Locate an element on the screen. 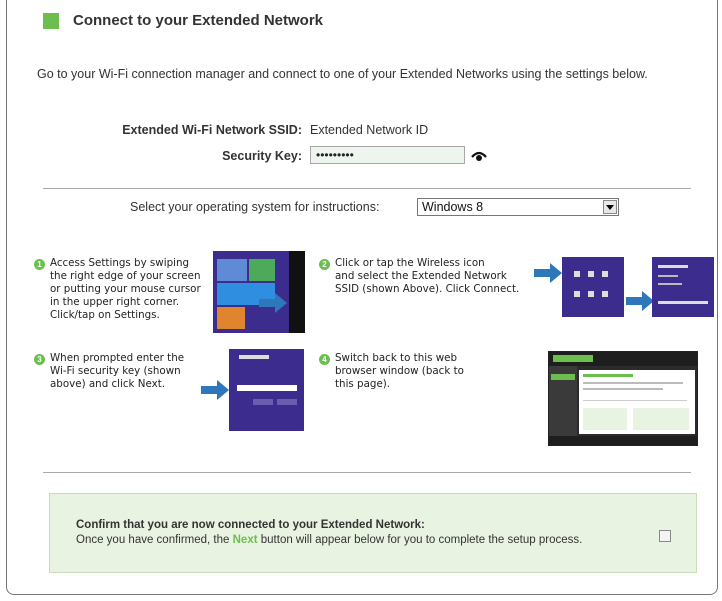  ssid-value: Extended Network ID is located at coordinates (369, 130).